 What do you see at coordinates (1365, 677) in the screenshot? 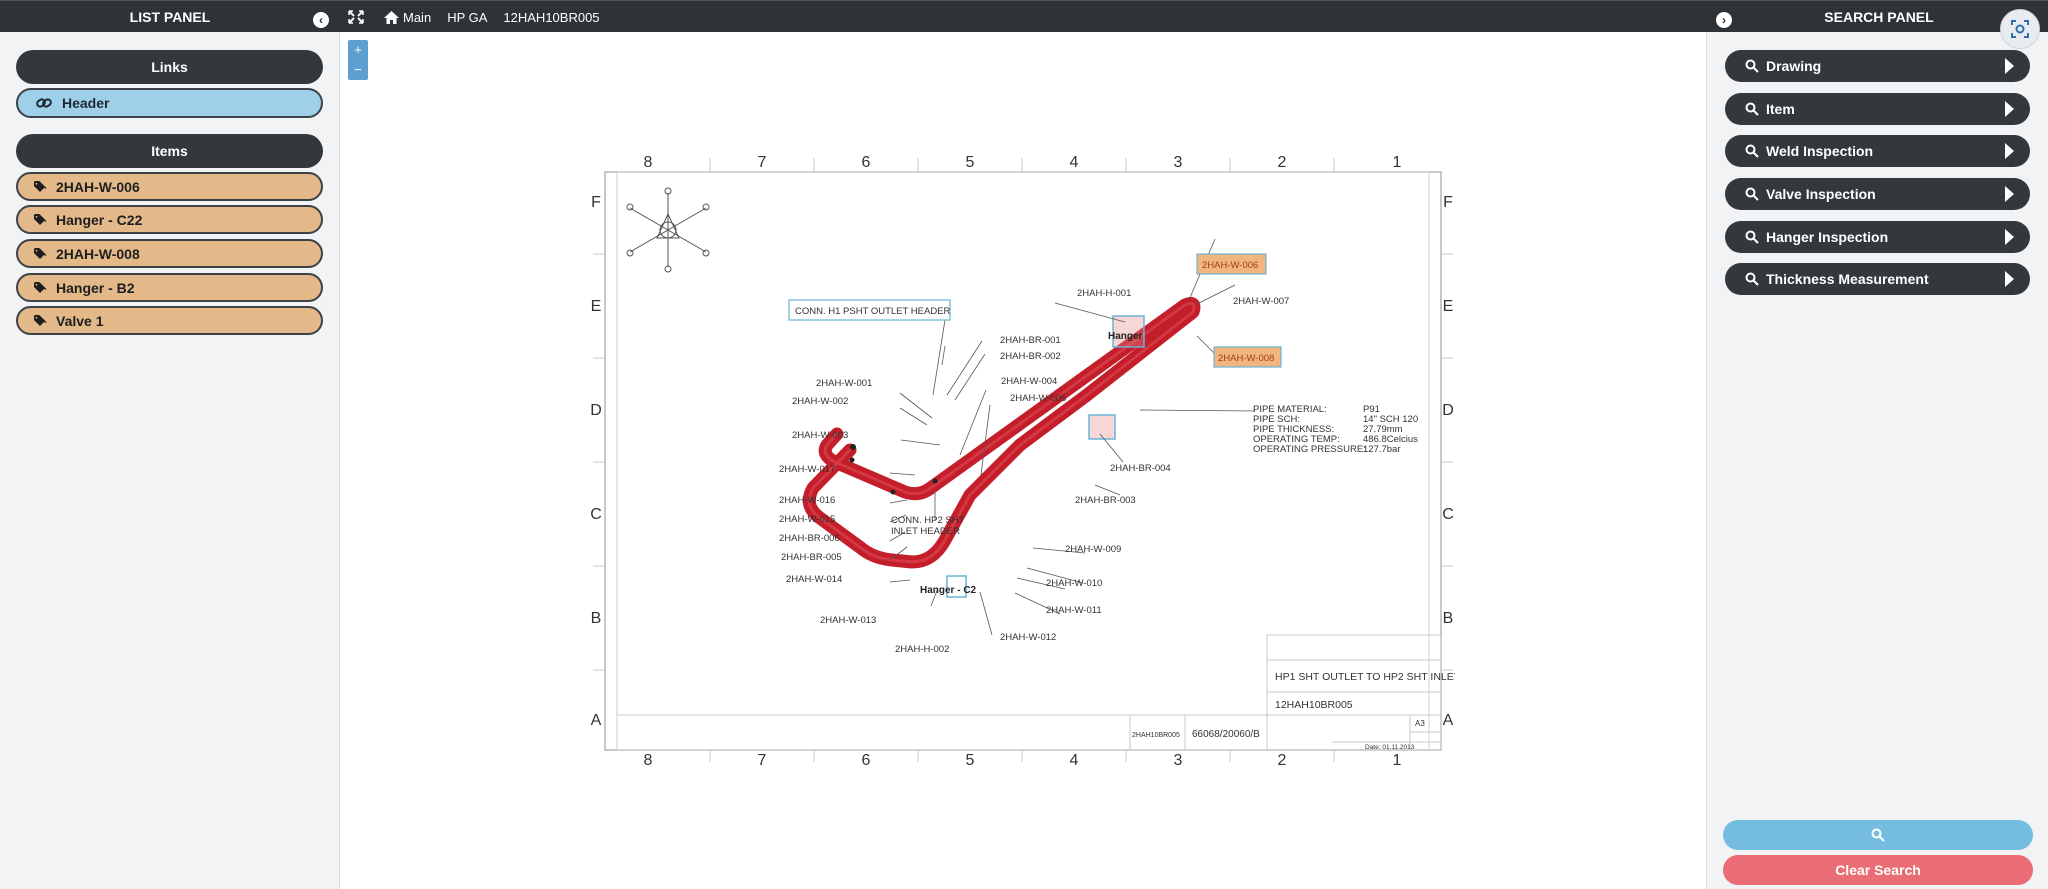
I see `title-block-title: HP1 SHT OUTLET TO HP2 SHT INLET` at bounding box center [1365, 677].